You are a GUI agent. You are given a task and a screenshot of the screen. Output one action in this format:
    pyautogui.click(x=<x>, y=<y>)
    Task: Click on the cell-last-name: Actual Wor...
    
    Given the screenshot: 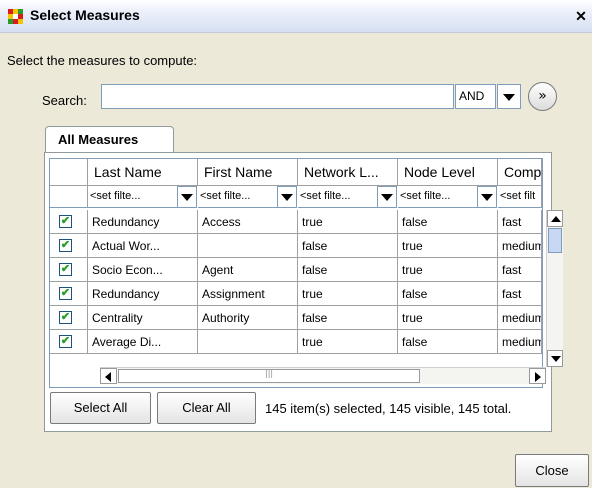 What is the action you would take?
    pyautogui.click(x=143, y=246)
    